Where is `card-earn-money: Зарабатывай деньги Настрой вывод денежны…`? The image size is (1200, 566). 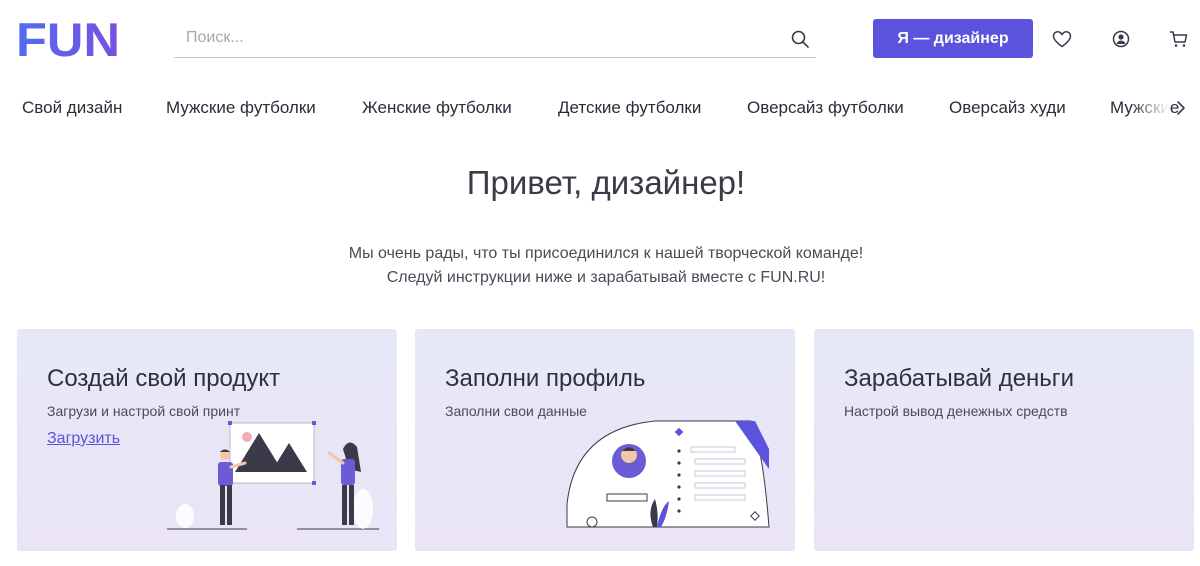 card-earn-money: Зарабатывай деньги Настрой вывод денежны… is located at coordinates (1004, 440).